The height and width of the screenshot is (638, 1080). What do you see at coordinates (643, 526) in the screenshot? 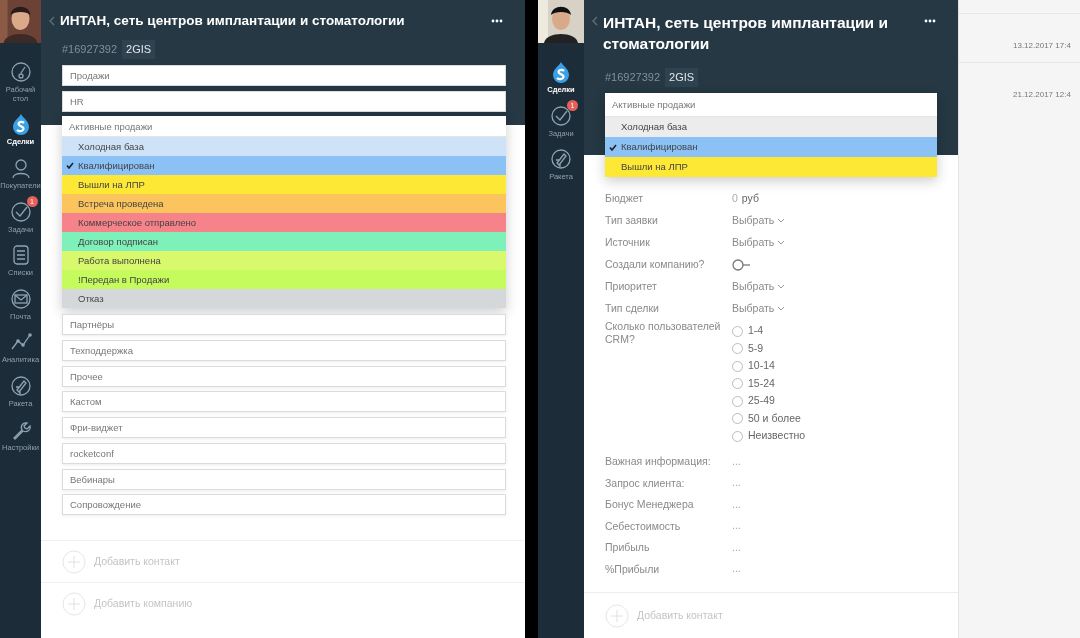
I see `field-label: Себестоимость` at bounding box center [643, 526].